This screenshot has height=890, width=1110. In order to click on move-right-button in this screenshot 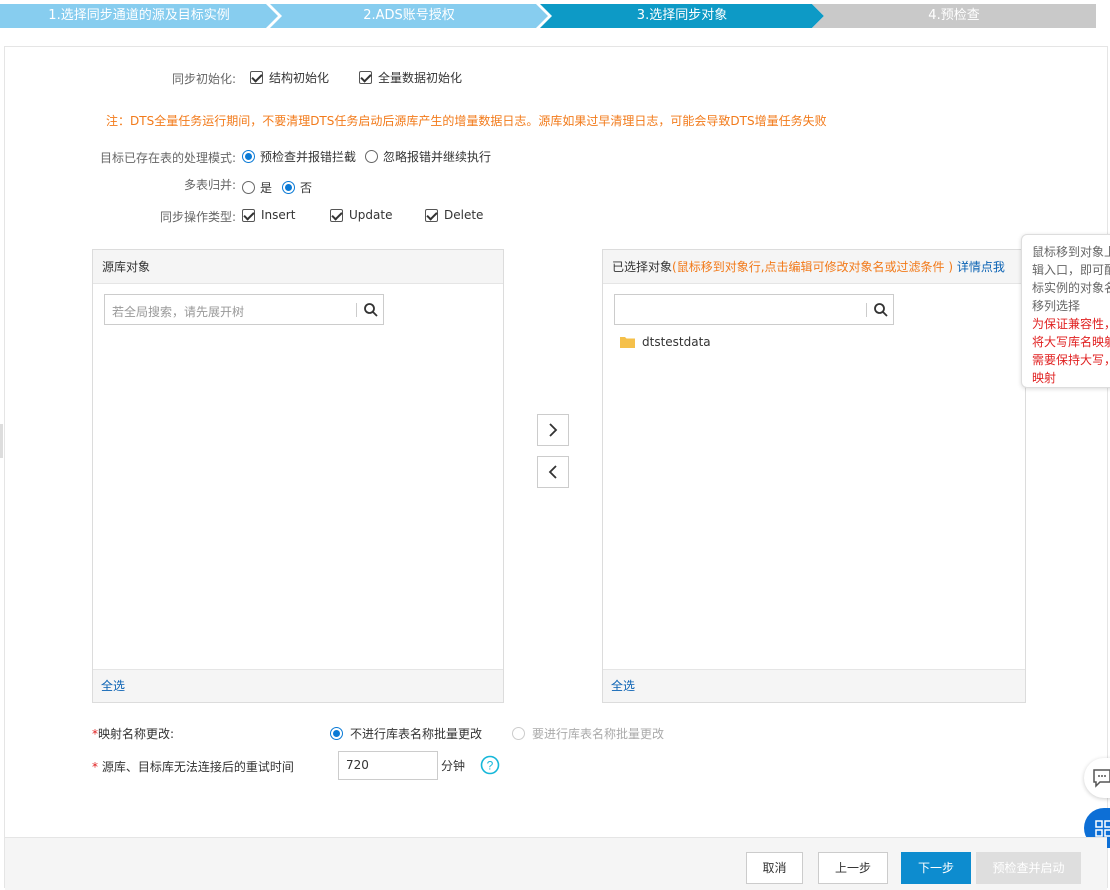, I will do `click(553, 430)`.